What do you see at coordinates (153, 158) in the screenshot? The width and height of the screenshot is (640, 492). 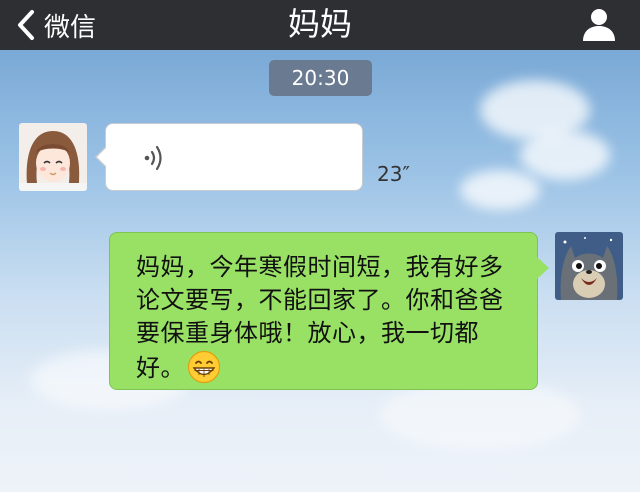 I see `voice-wave-icon` at bounding box center [153, 158].